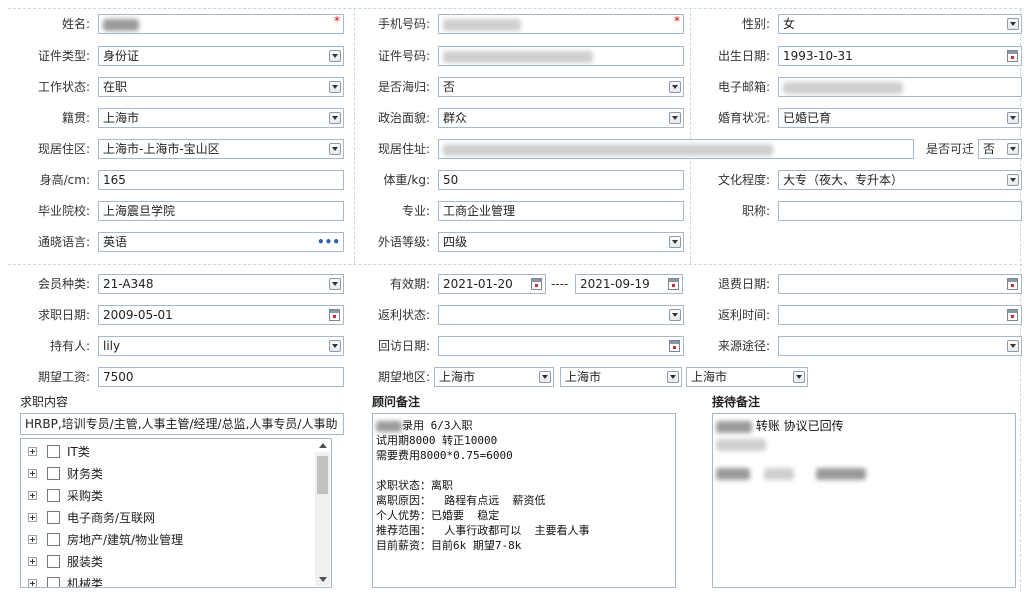  I want to click on scroll-up-icon, so click(323, 445).